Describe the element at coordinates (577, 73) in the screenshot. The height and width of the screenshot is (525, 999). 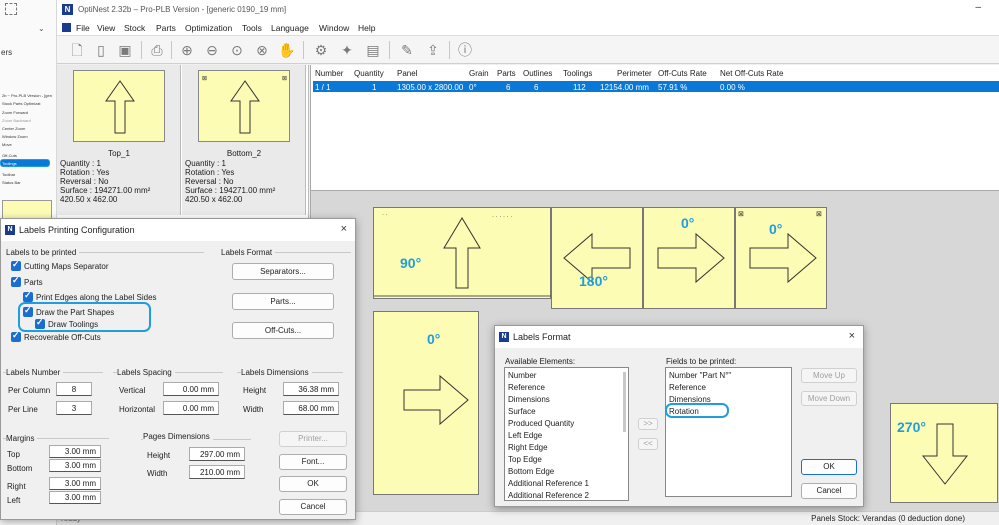
I see `column-header: Toolings` at that location.